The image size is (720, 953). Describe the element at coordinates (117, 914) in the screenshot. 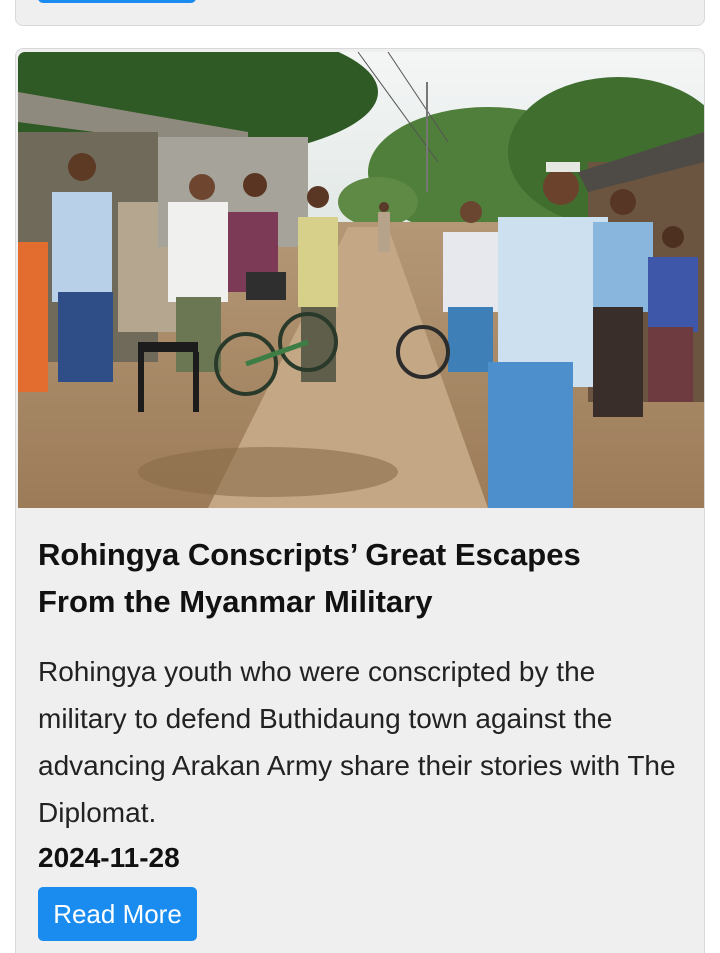

I see `read-more-button: Read More` at that location.